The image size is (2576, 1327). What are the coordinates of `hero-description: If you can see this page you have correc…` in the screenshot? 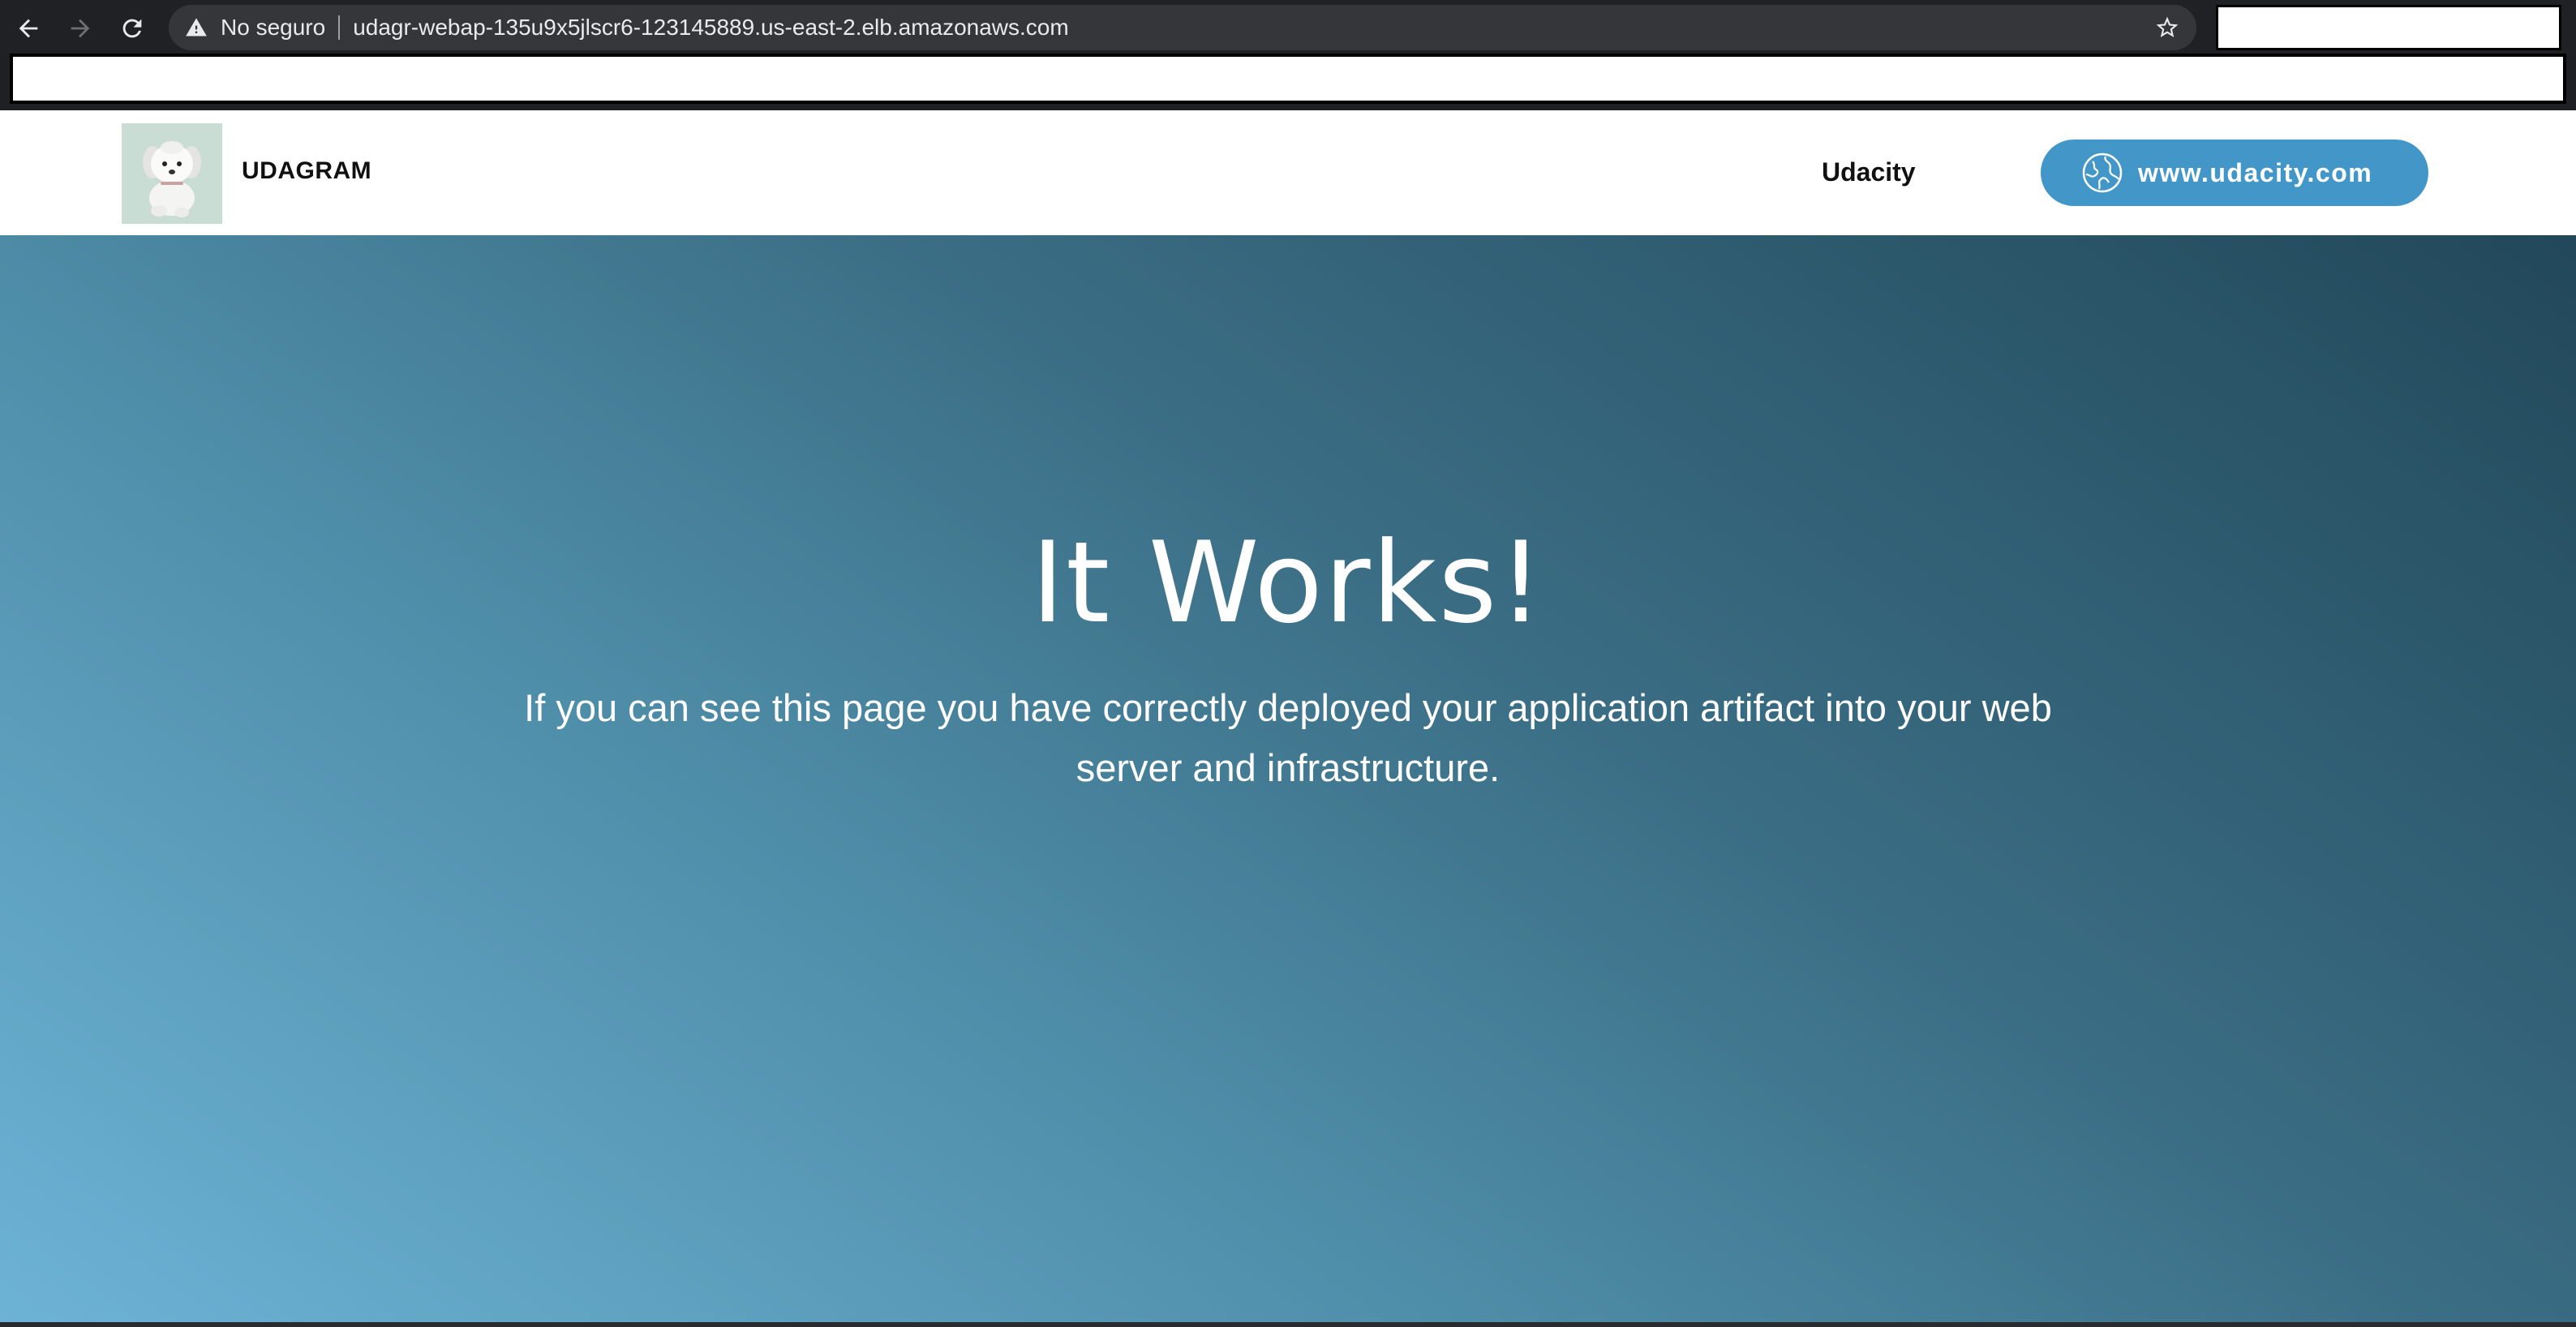 It's located at (1288, 737).